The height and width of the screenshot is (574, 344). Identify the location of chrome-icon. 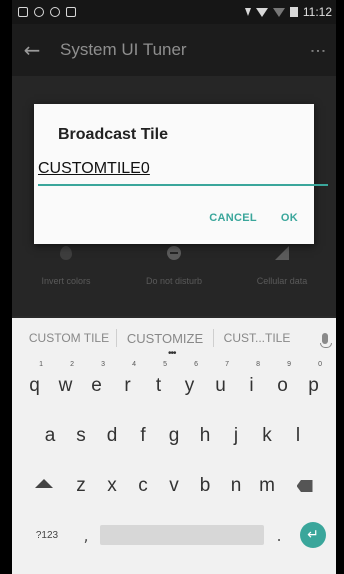
(55, 12).